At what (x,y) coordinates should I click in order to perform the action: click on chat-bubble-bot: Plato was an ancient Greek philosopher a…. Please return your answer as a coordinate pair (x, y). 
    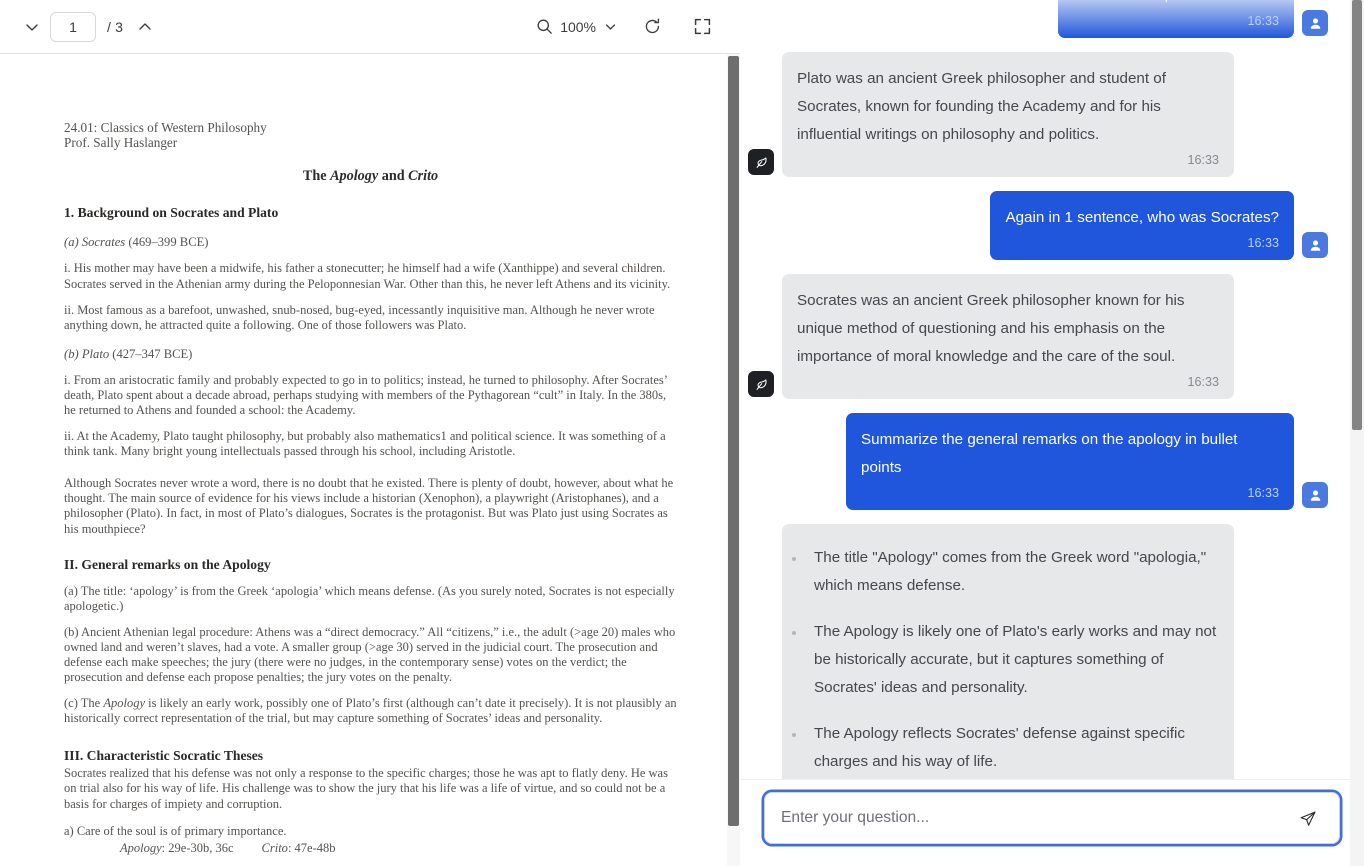
    Looking at the image, I should click on (1008, 114).